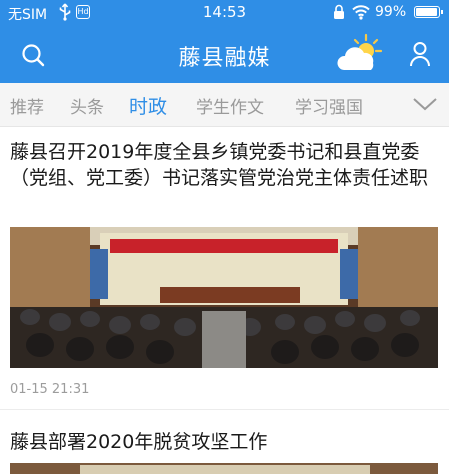  I want to click on category-tabs: 推荐 头条 时政 学生作文 学习强国, so click(224, 105).